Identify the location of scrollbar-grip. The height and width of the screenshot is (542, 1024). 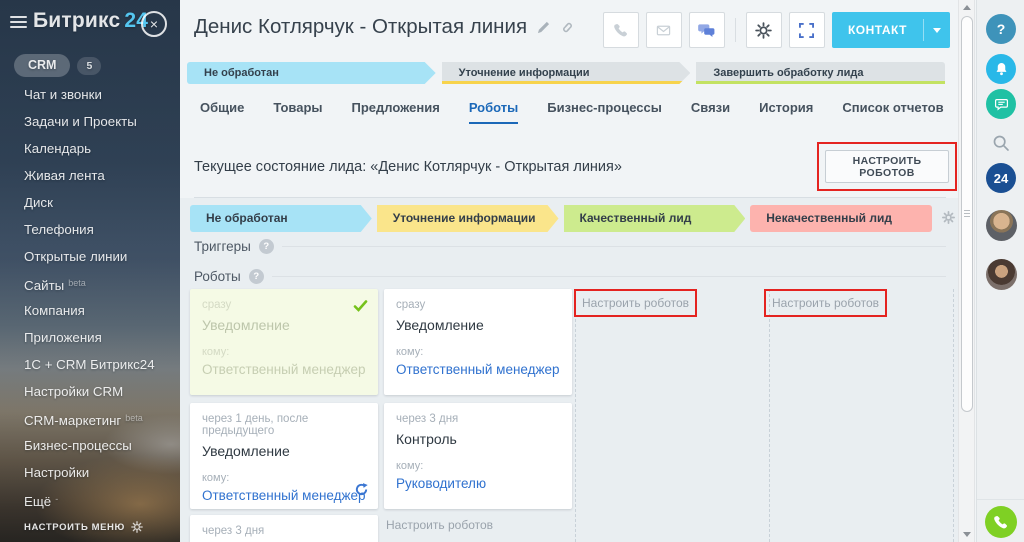
(966, 214).